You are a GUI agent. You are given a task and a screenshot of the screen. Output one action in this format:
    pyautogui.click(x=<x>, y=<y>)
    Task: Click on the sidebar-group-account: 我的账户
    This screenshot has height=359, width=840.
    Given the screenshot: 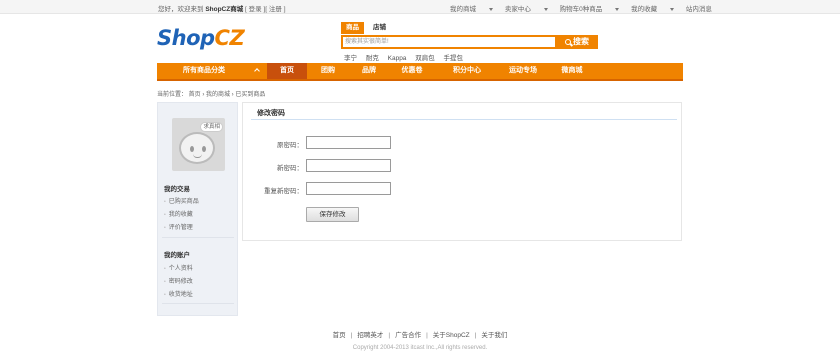 What is the action you would take?
    pyautogui.click(x=177, y=255)
    